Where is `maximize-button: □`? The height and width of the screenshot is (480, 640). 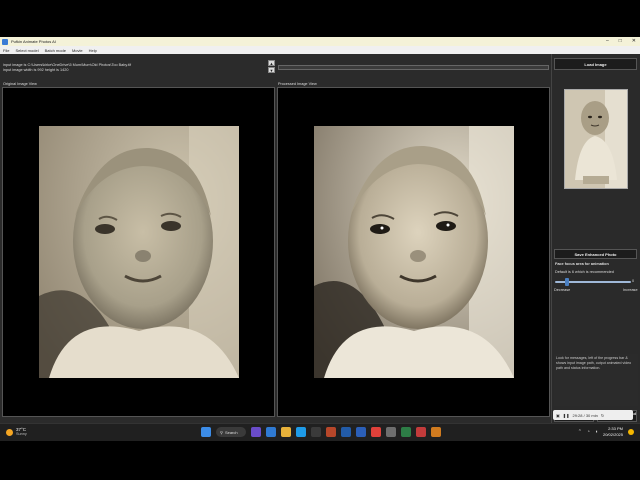
maximize-button: □ is located at coordinates (620, 41).